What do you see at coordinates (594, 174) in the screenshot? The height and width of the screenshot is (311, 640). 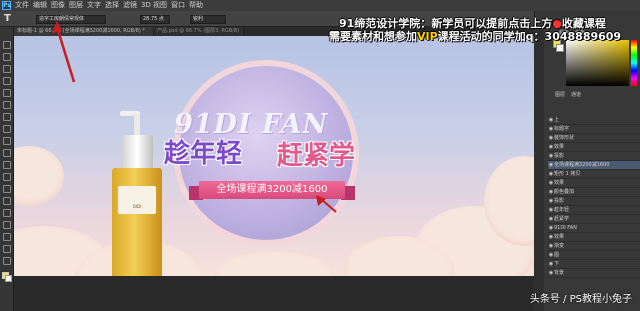 I see `layer-row: ◉矩形 1 拷贝` at bounding box center [594, 174].